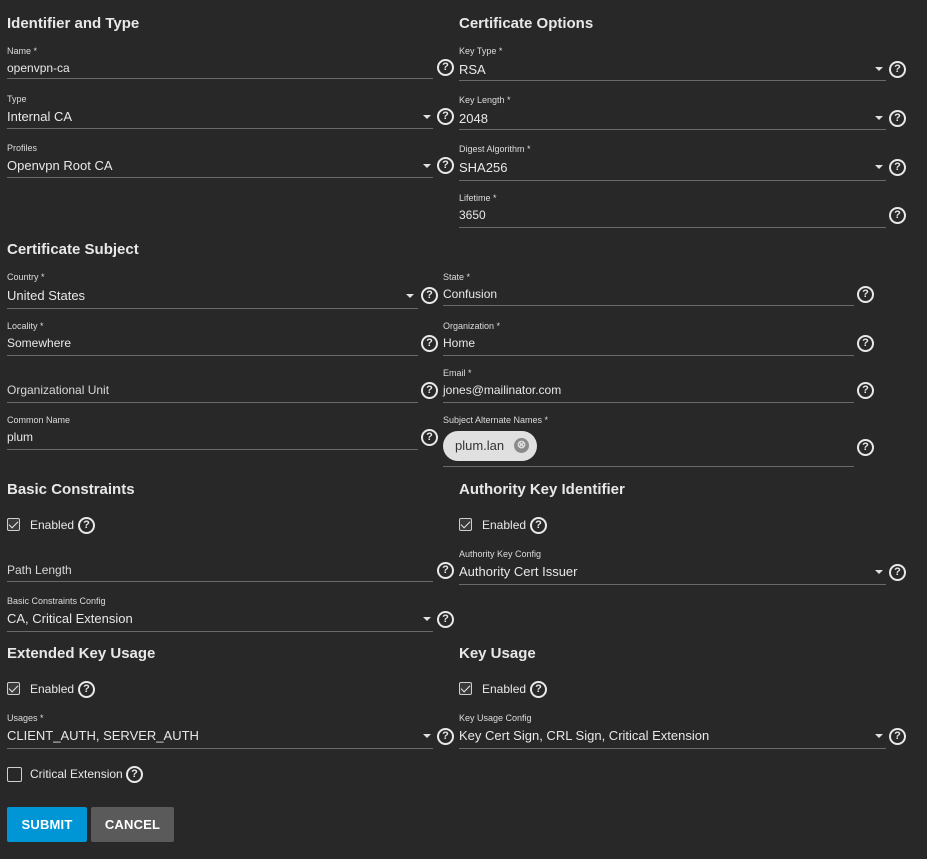  Describe the element at coordinates (427, 166) in the screenshot. I see `profiles-chevron-down-icon` at that location.